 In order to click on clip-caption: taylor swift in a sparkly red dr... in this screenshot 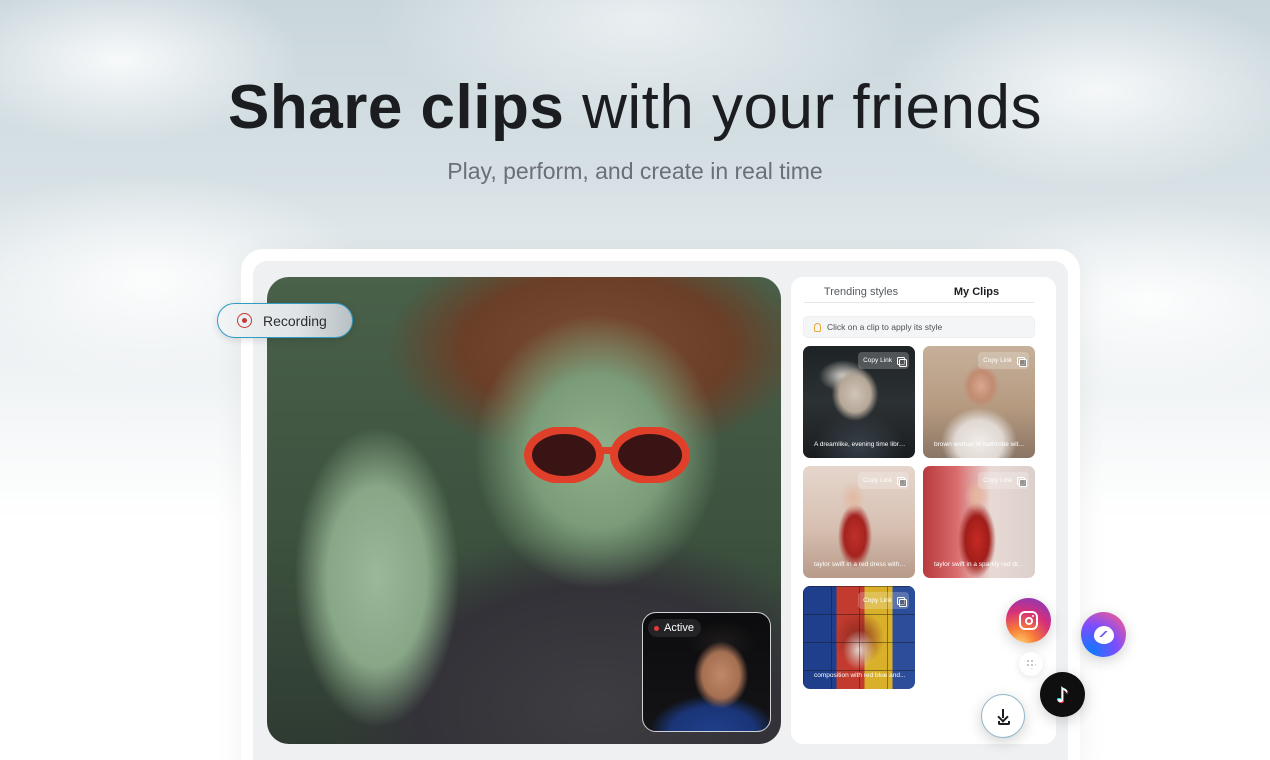, I will do `click(979, 564)`.